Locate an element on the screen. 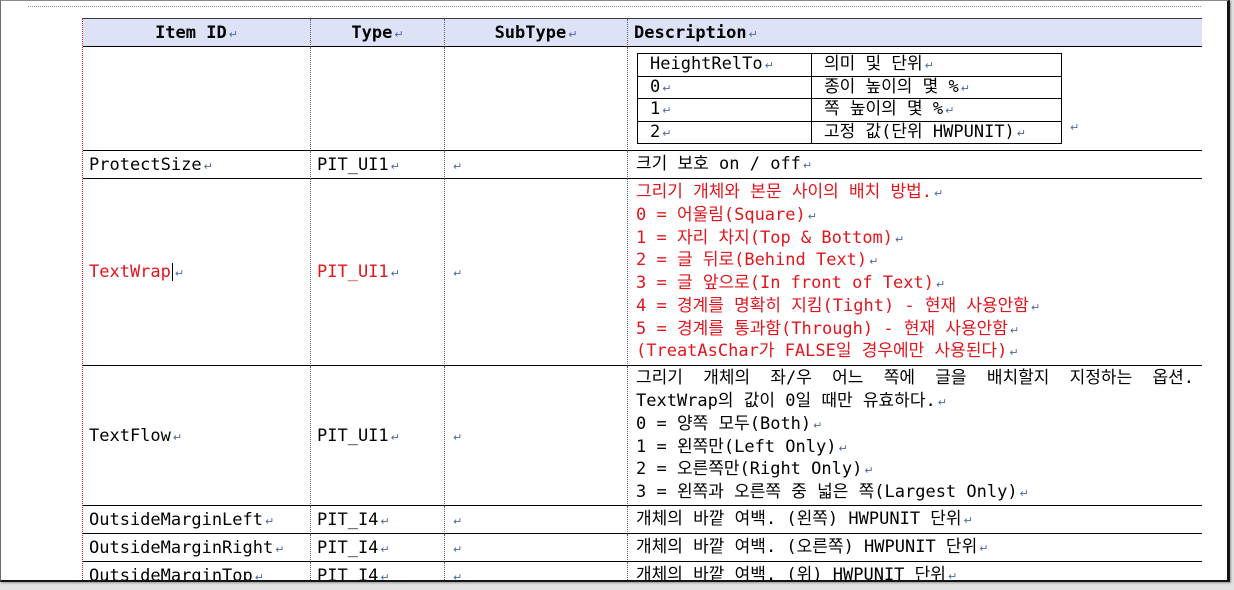  description-line: 0 = 어울림(Square) is located at coordinates (915, 215).